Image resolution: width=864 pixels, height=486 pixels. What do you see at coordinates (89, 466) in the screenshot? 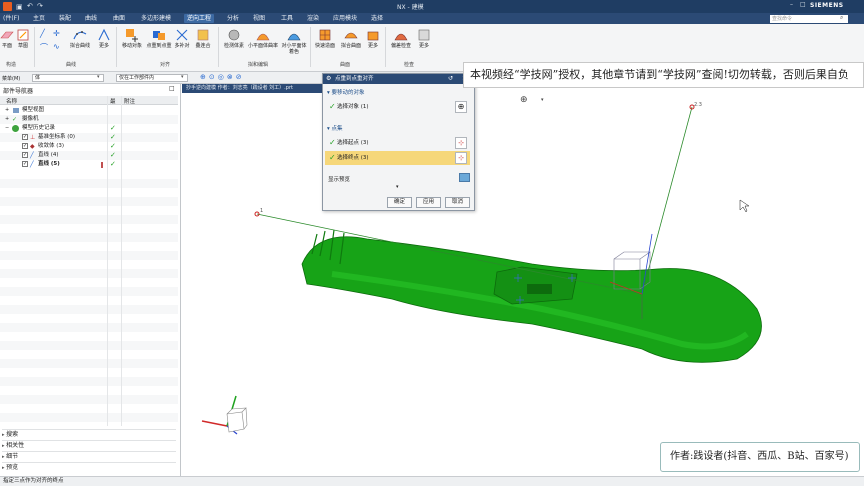
I see `fold-preview: ▸ 预览` at bounding box center [89, 466].